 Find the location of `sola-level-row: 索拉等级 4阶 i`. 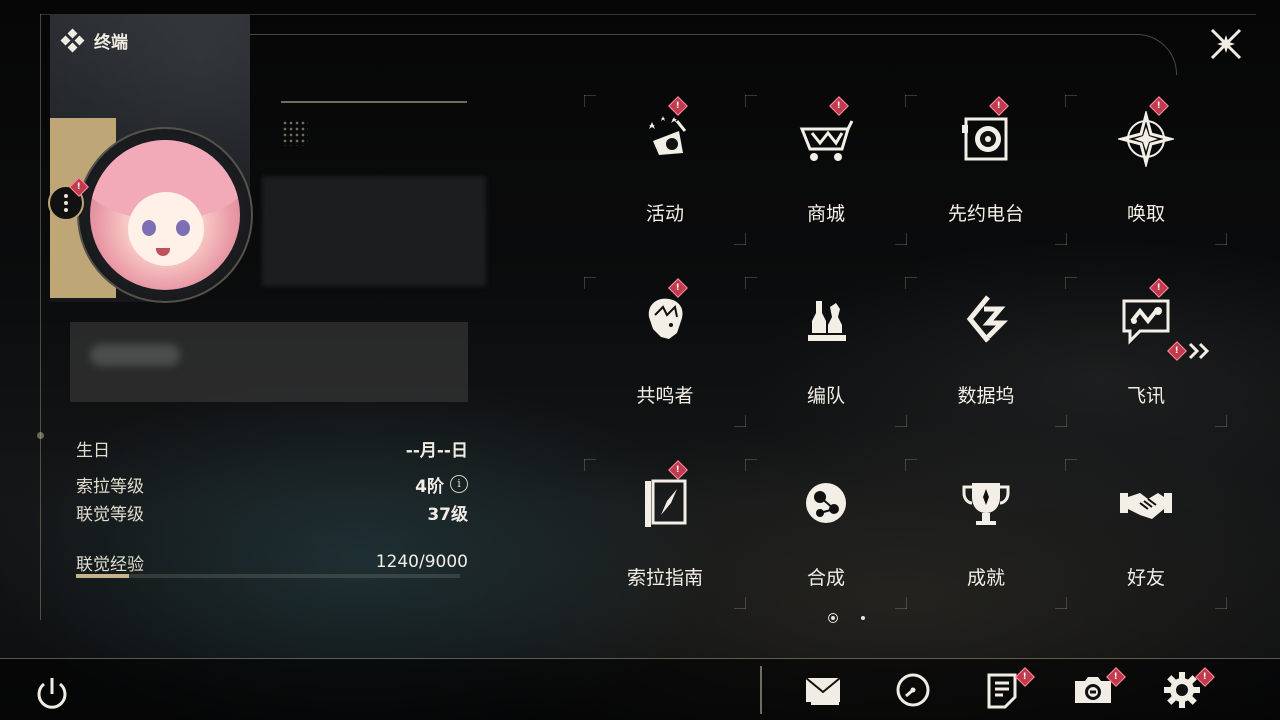

sola-level-row: 索拉等级 4阶 i is located at coordinates (272, 484).